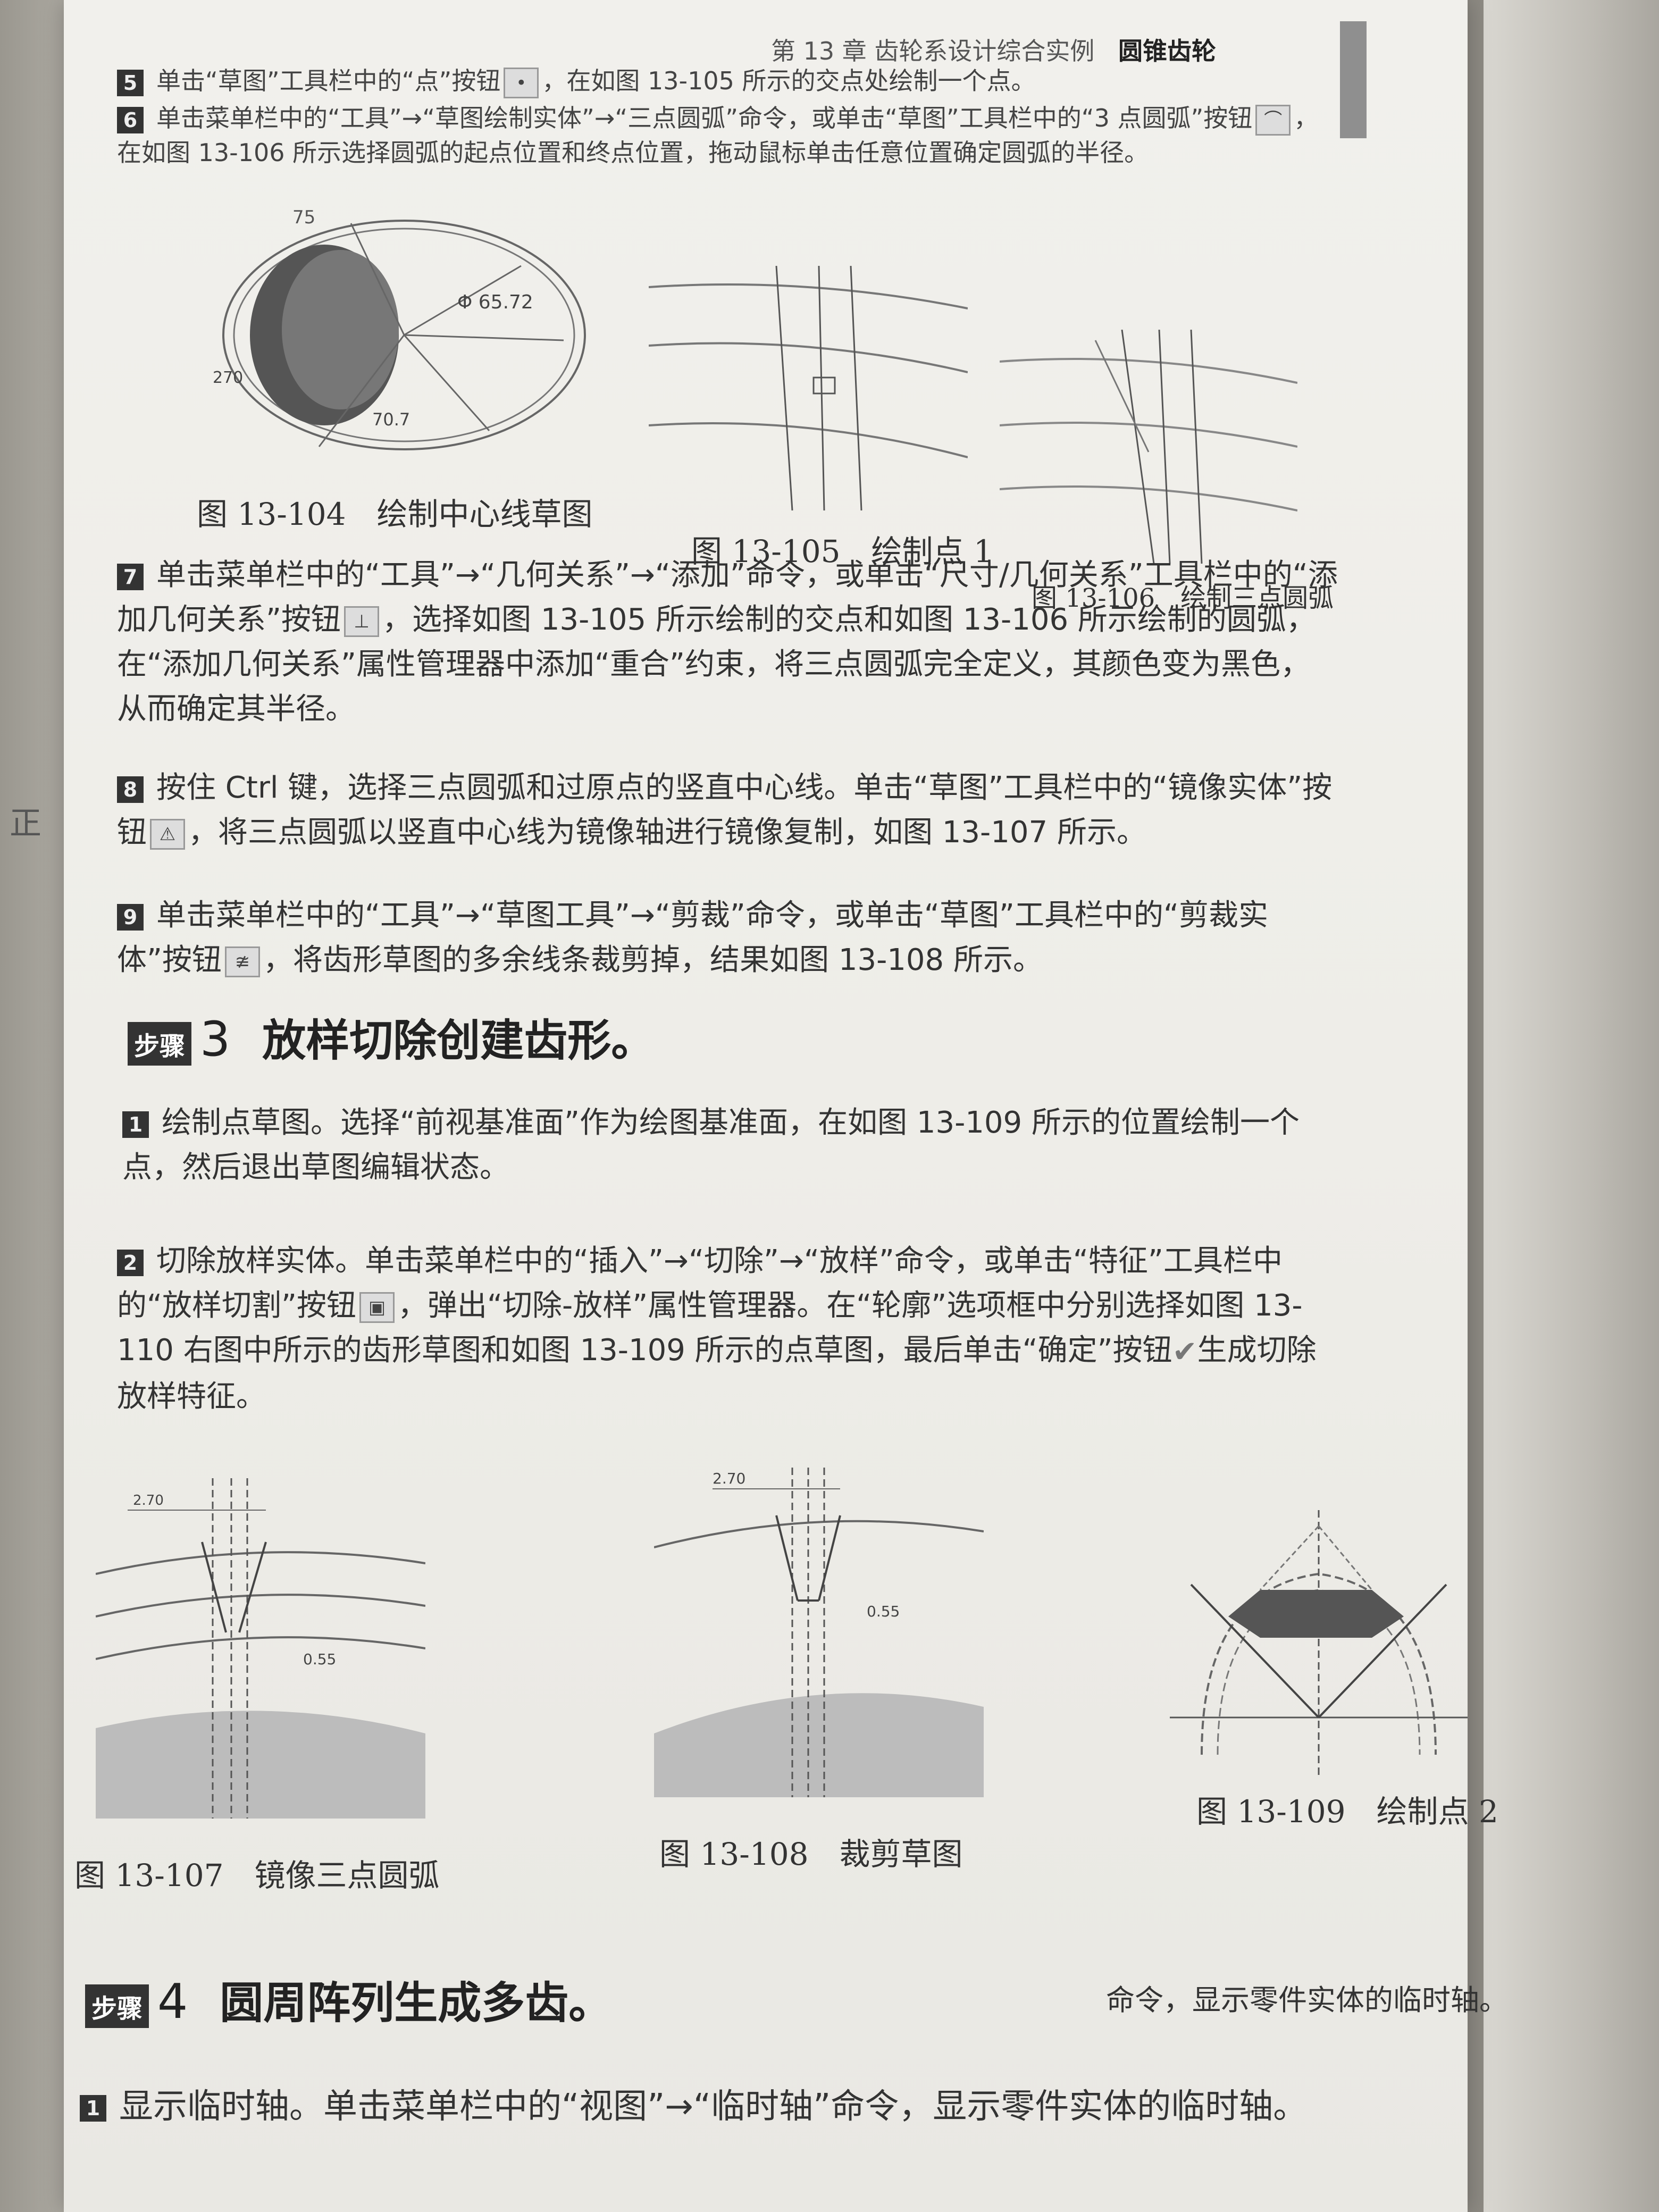 This screenshot has width=1659, height=2212. I want to click on step-title: 放样切除创建齿形。, so click(458, 1041).